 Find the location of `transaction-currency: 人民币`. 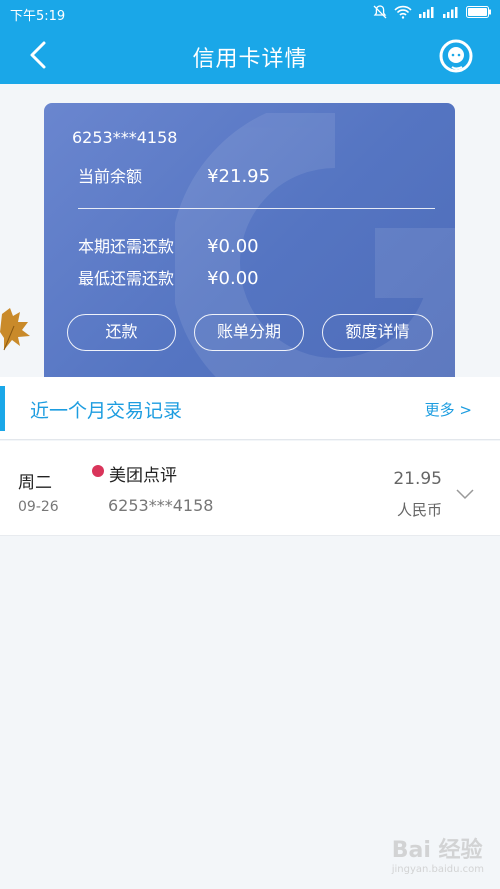

transaction-currency: 人民币 is located at coordinates (419, 510).